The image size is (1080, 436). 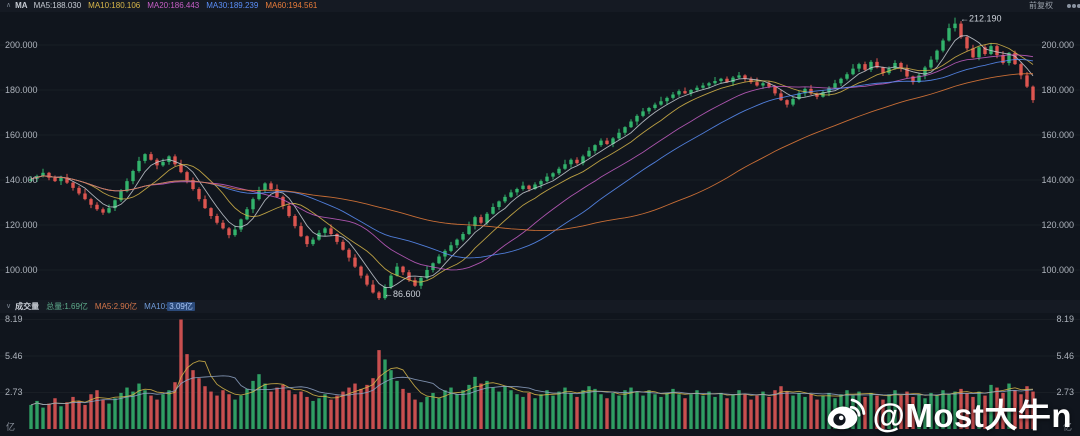 I want to click on low-annotation: ←86.600, so click(x=402, y=294).